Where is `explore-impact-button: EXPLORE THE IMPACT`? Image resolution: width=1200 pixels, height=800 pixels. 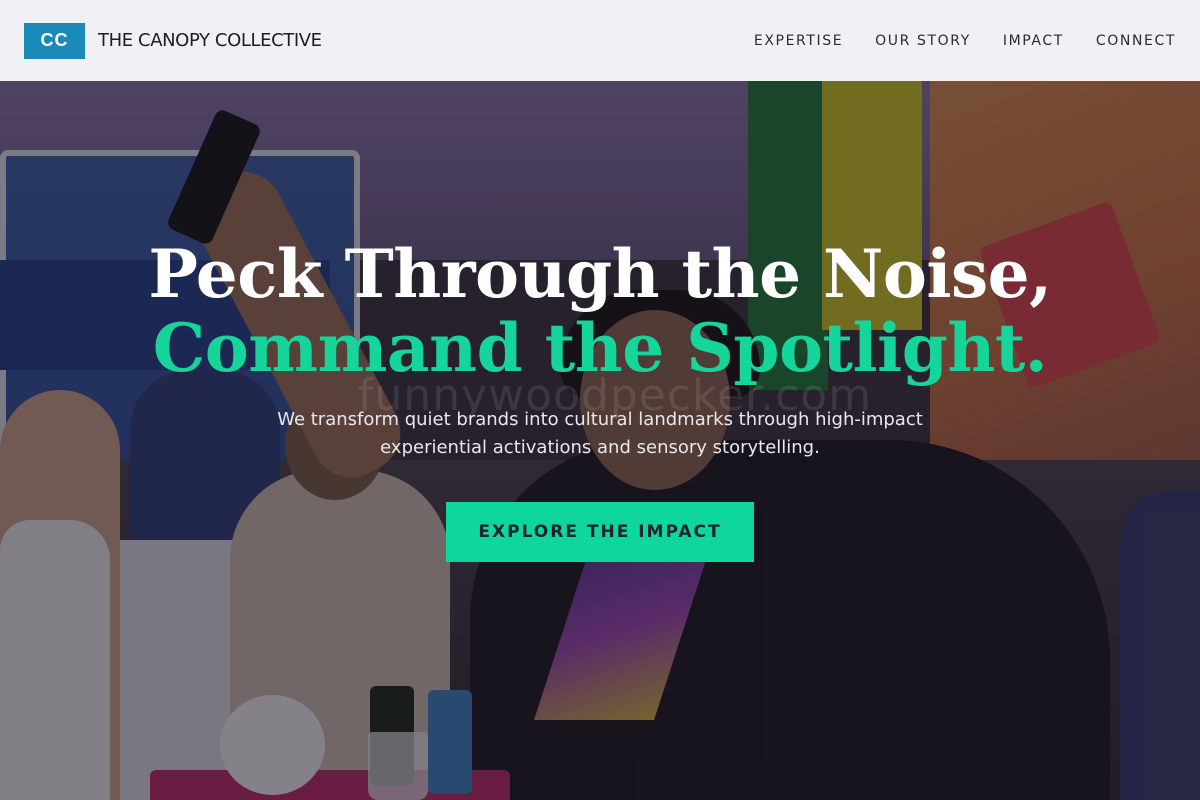 explore-impact-button: EXPLORE THE IMPACT is located at coordinates (600, 532).